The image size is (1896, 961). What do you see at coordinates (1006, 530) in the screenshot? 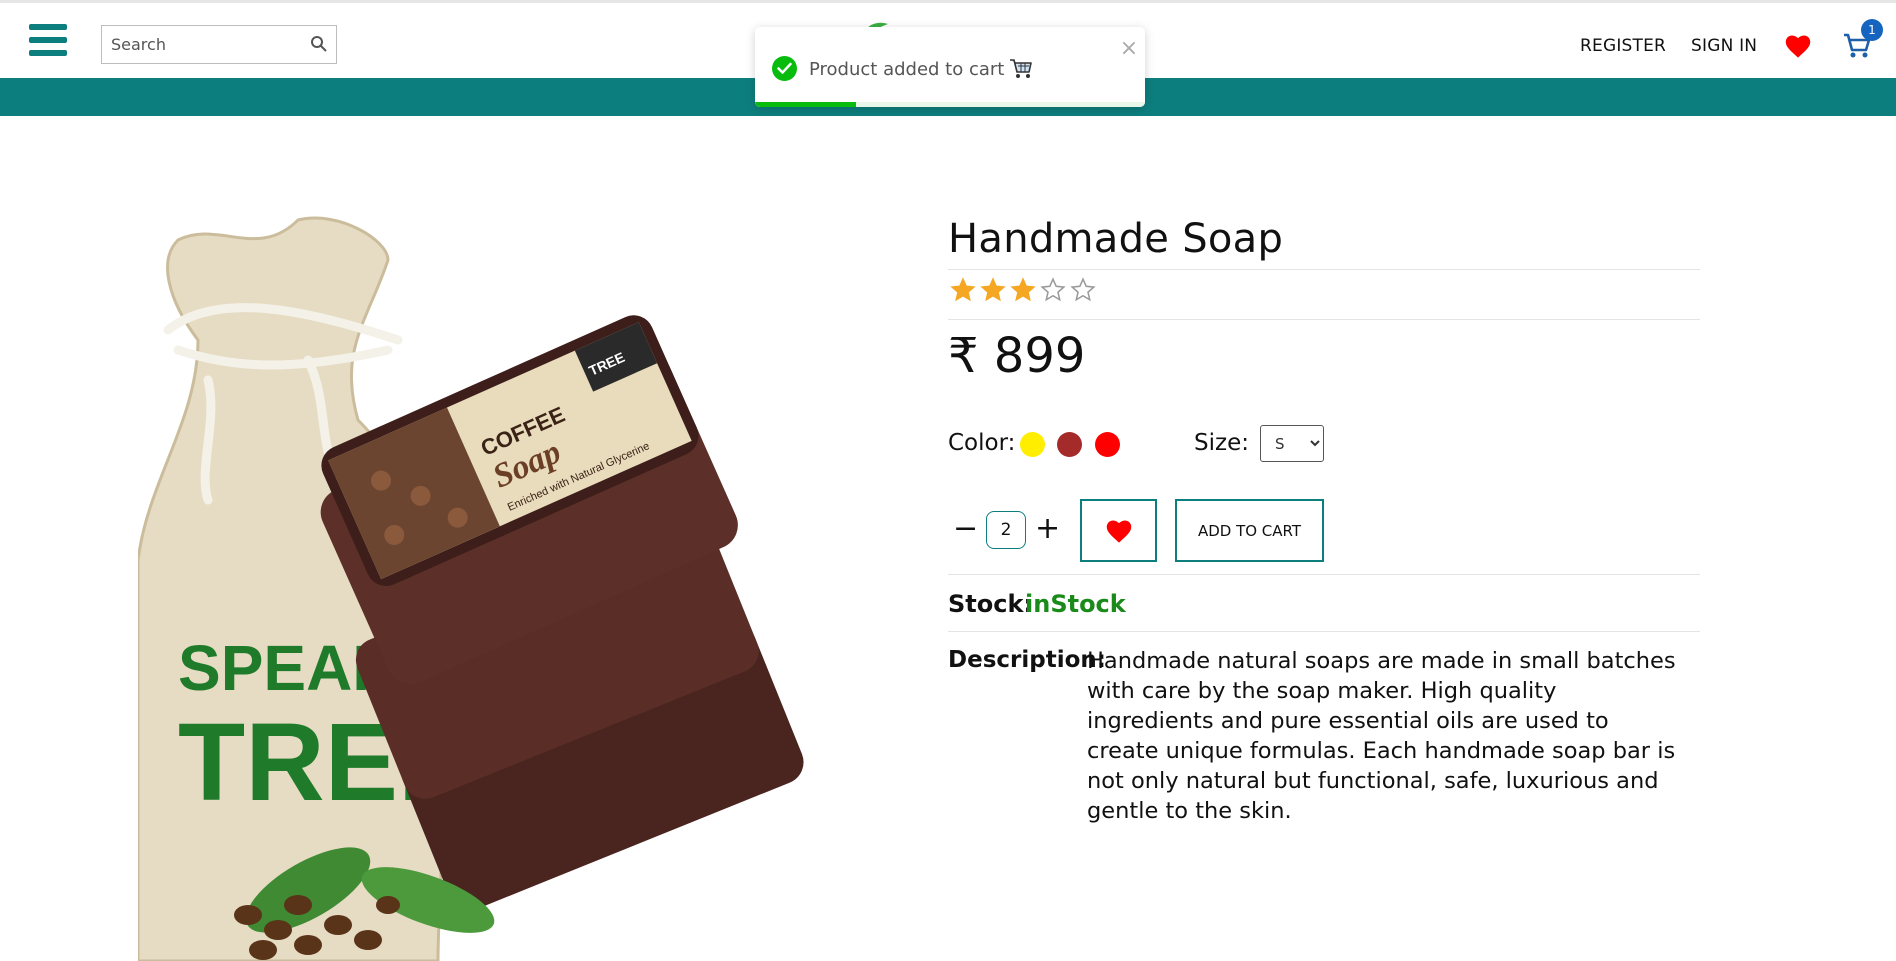
I see `quantity-value: 2` at bounding box center [1006, 530].